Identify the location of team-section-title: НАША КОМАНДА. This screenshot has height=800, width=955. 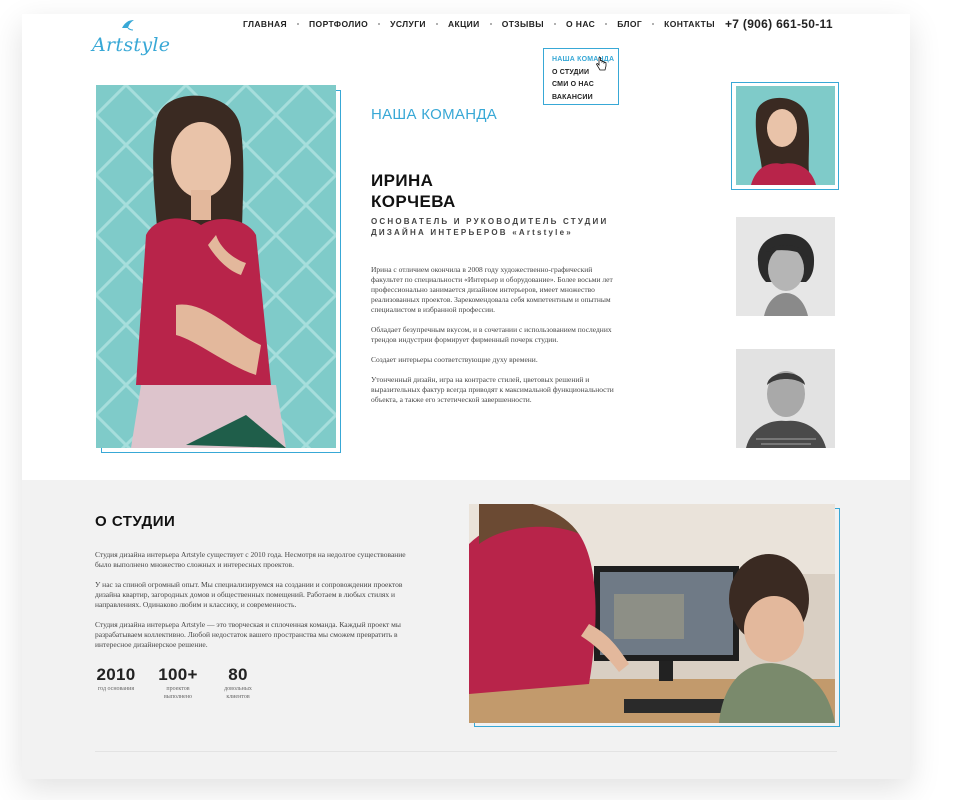
(434, 114).